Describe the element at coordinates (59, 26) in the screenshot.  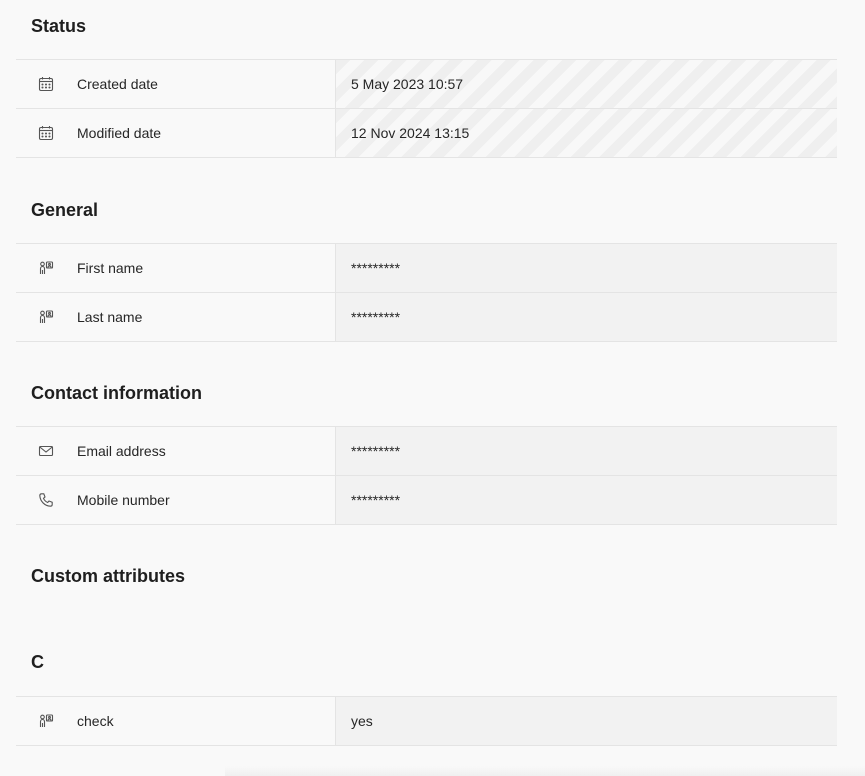
I see `section-title-status: Status` at that location.